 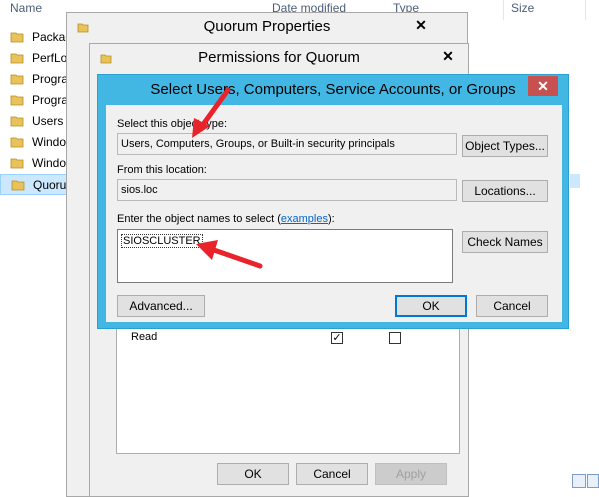 I want to click on folder-name: PerfLo, so click(x=50, y=58).